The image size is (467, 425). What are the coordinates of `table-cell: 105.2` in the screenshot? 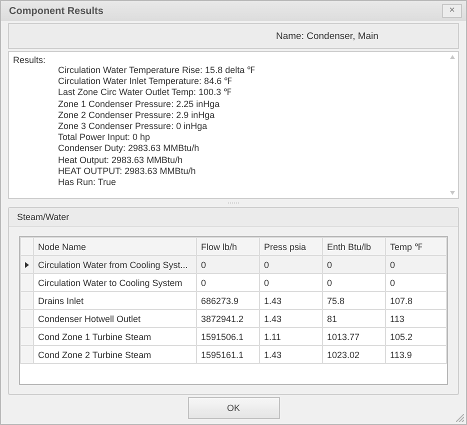 It's located at (416, 337).